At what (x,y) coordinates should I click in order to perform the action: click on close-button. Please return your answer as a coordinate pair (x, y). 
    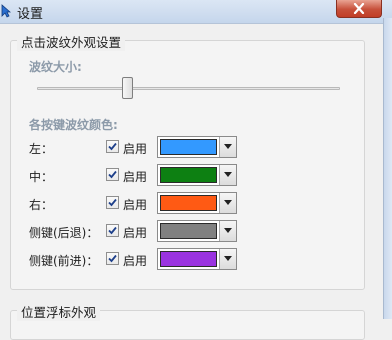
    Looking at the image, I should click on (359, 9).